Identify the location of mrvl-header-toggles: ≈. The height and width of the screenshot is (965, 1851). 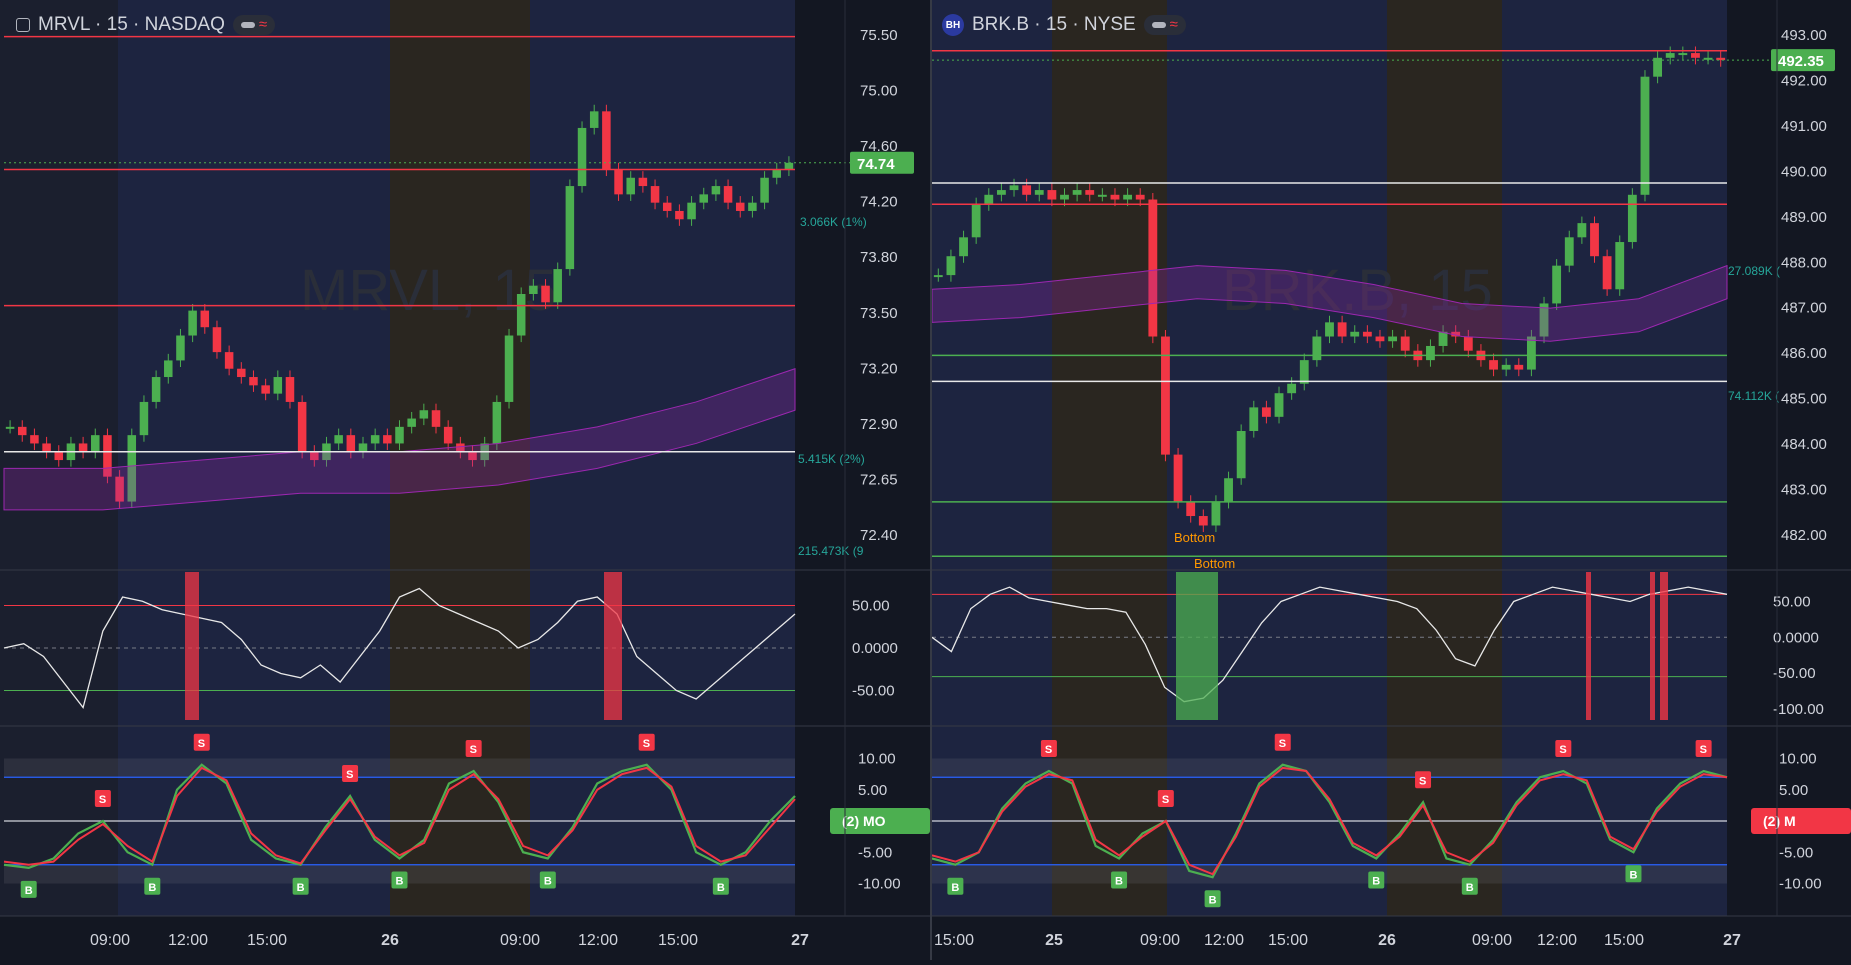
(254, 25).